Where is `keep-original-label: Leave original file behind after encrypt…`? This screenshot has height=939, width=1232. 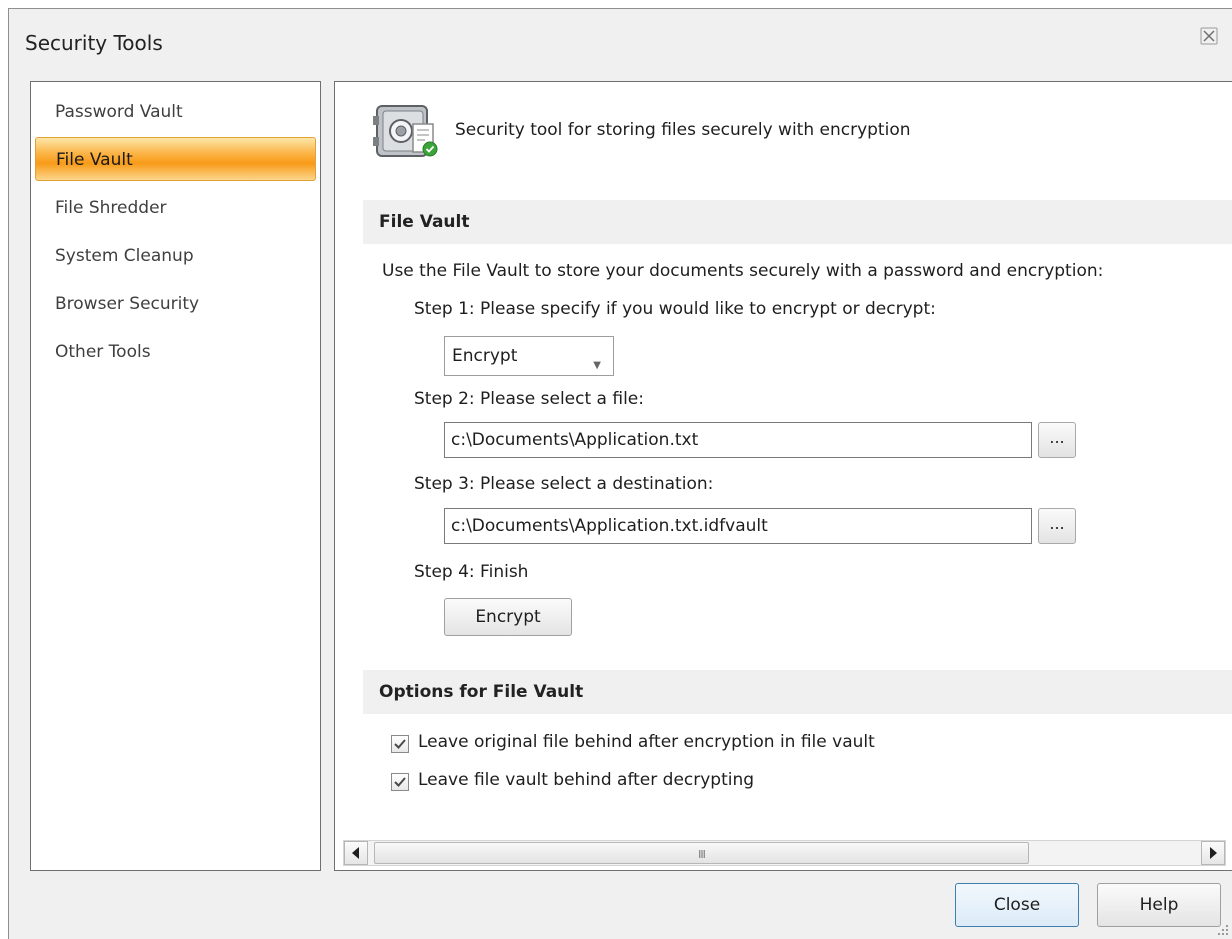 keep-original-label: Leave original file behind after encrypt… is located at coordinates (646, 742).